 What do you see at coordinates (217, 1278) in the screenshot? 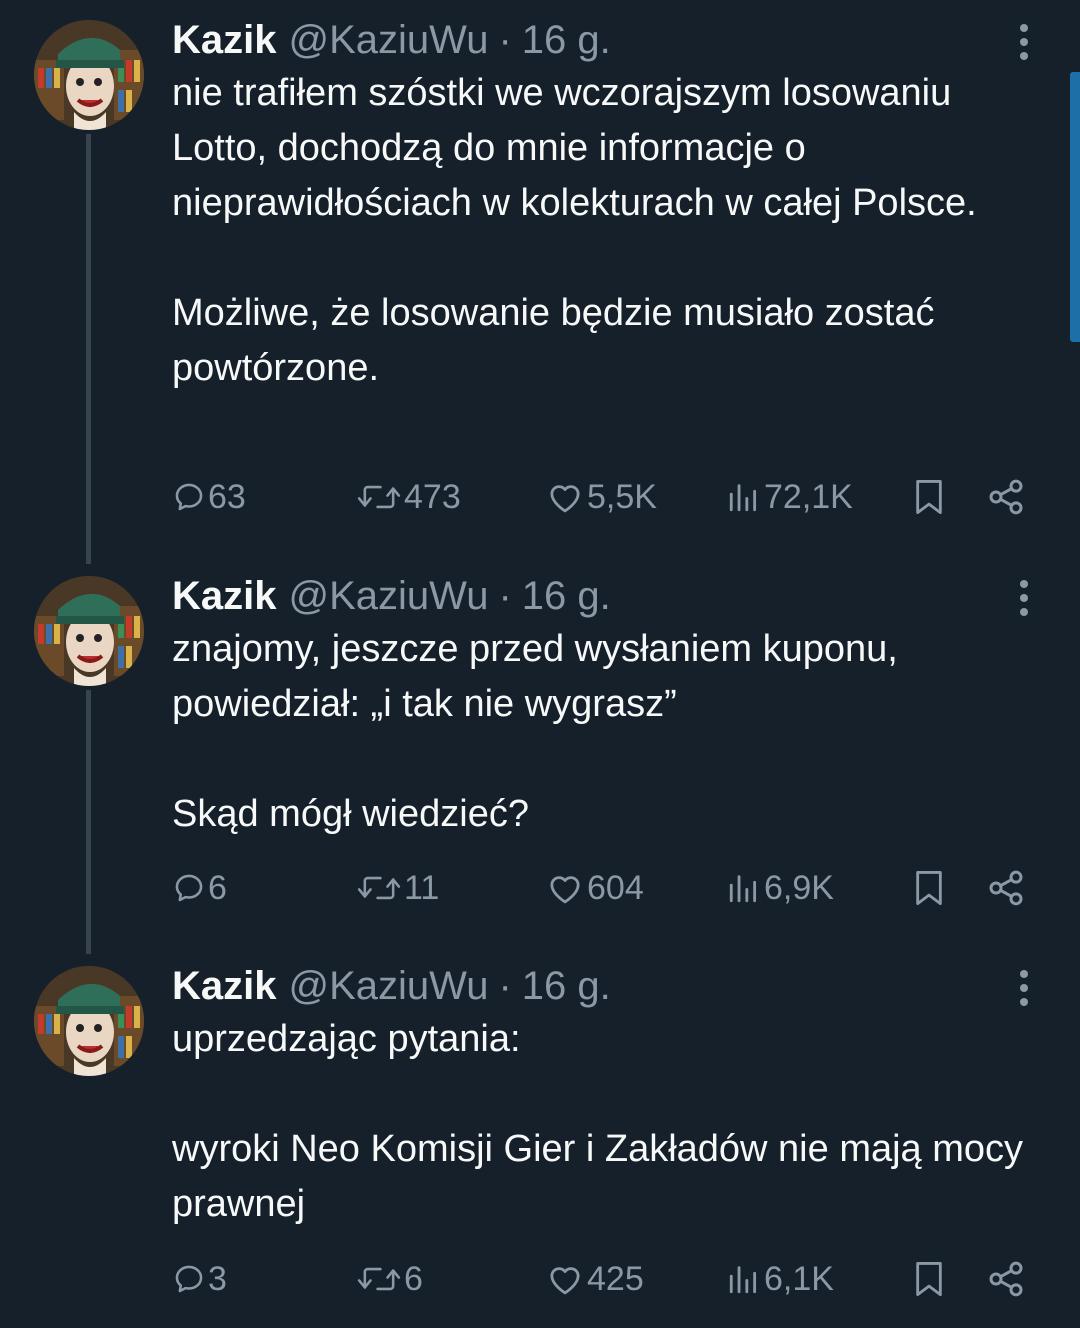
I see `reply-count: 3` at bounding box center [217, 1278].